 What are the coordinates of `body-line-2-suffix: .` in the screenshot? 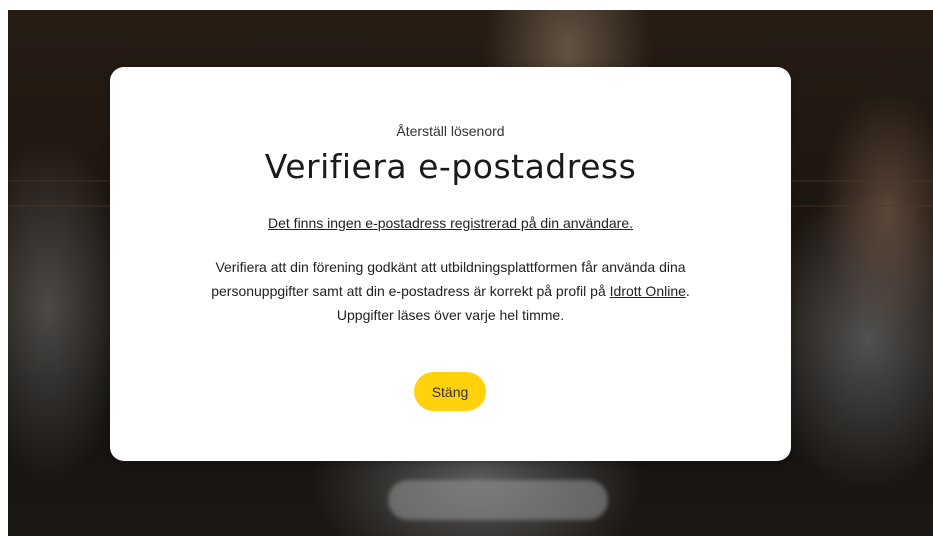 It's located at (687, 291).